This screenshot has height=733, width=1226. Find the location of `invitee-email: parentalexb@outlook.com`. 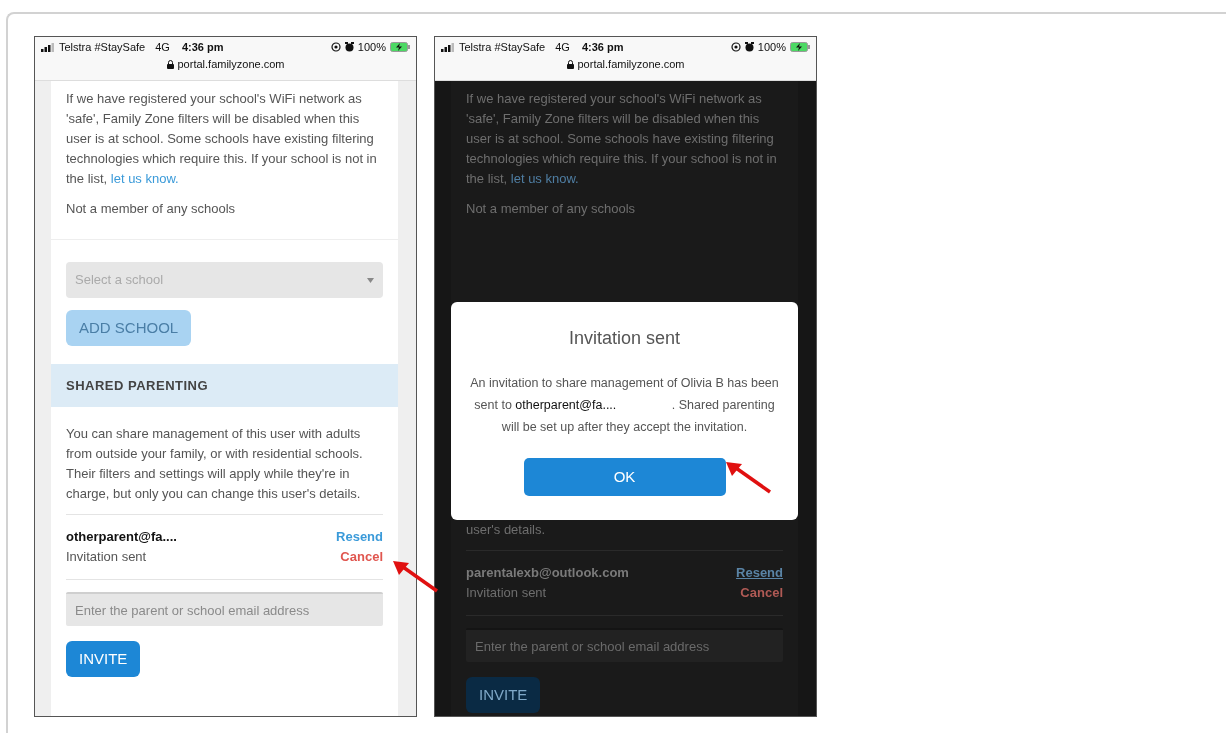

invitee-email: parentalexb@outlook.com is located at coordinates (547, 573).